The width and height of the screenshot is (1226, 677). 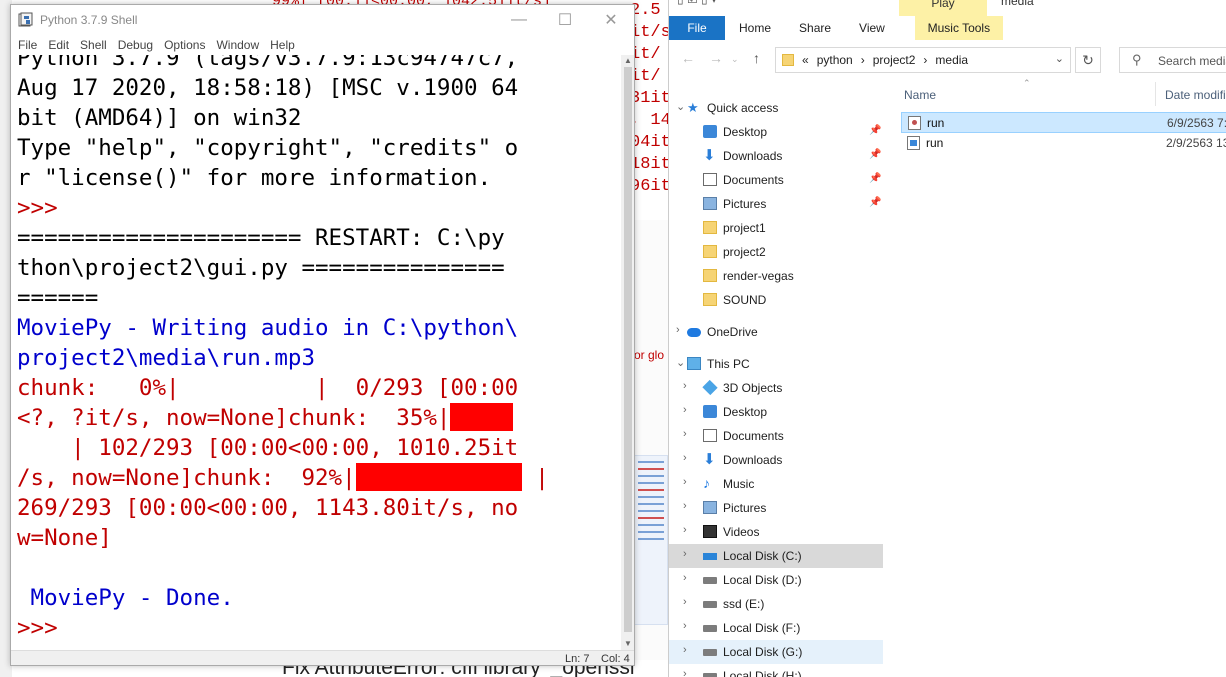 I want to click on nav-item-label: Videos, so click(x=741, y=532).